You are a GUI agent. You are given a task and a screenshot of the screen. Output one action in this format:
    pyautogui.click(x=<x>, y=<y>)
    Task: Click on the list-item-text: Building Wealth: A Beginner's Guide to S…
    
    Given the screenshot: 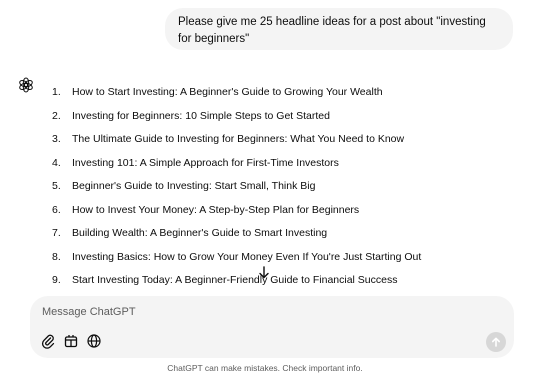 What is the action you would take?
    pyautogui.click(x=200, y=233)
    